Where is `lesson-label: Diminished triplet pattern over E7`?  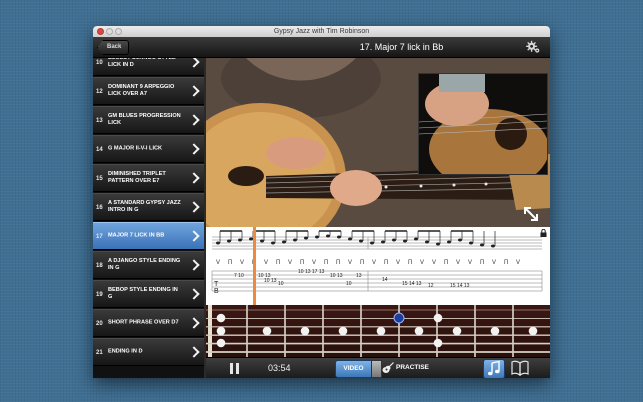 lesson-label: Diminished triplet pattern over E7 is located at coordinates (137, 177).